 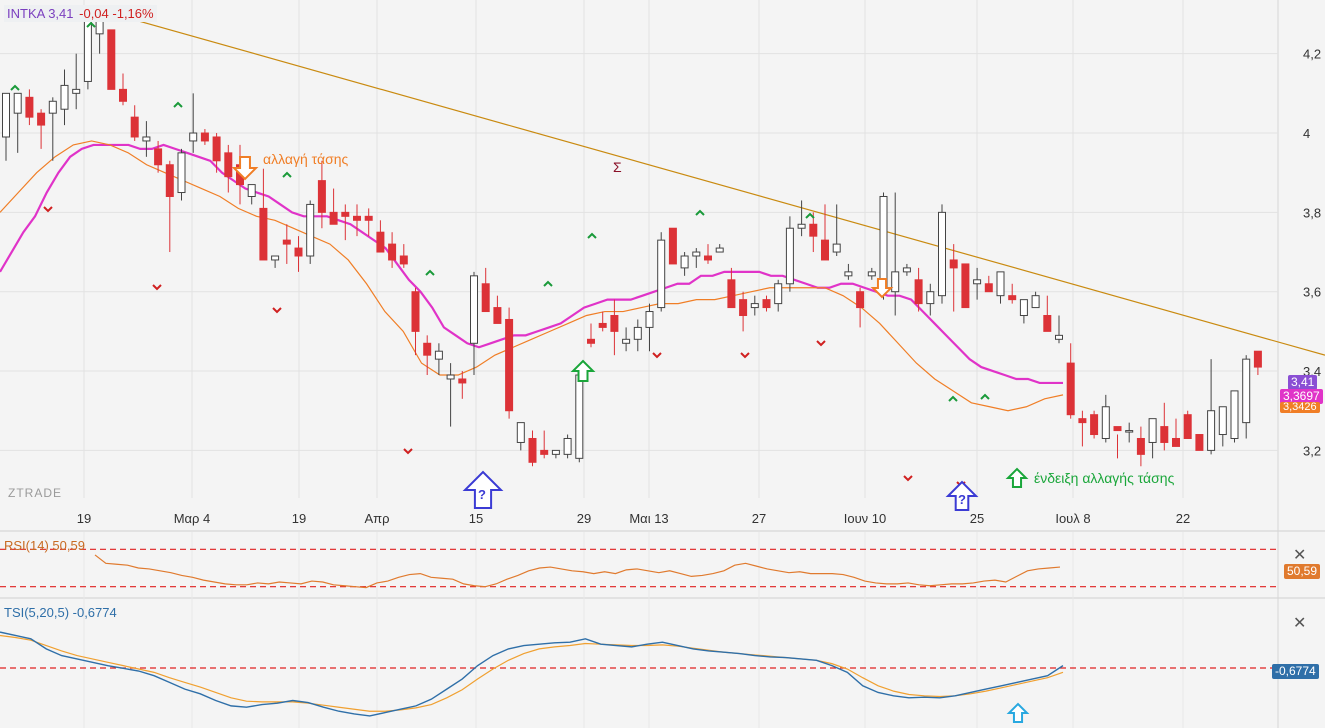 What do you see at coordinates (306, 159) in the screenshot?
I see `trend-change-label: αλλαγή τάσης` at bounding box center [306, 159].